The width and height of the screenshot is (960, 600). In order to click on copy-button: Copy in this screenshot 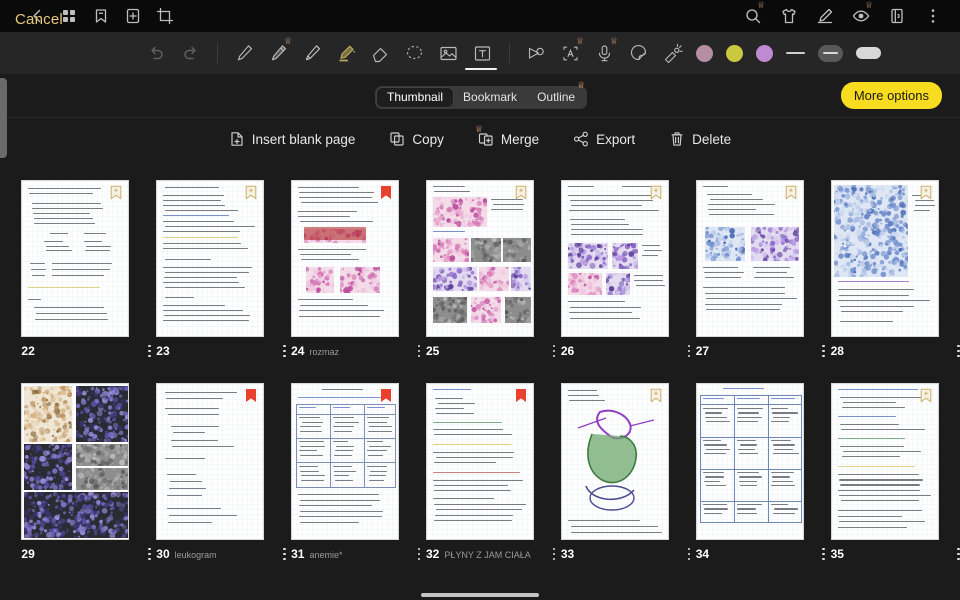, I will do `click(416, 139)`.